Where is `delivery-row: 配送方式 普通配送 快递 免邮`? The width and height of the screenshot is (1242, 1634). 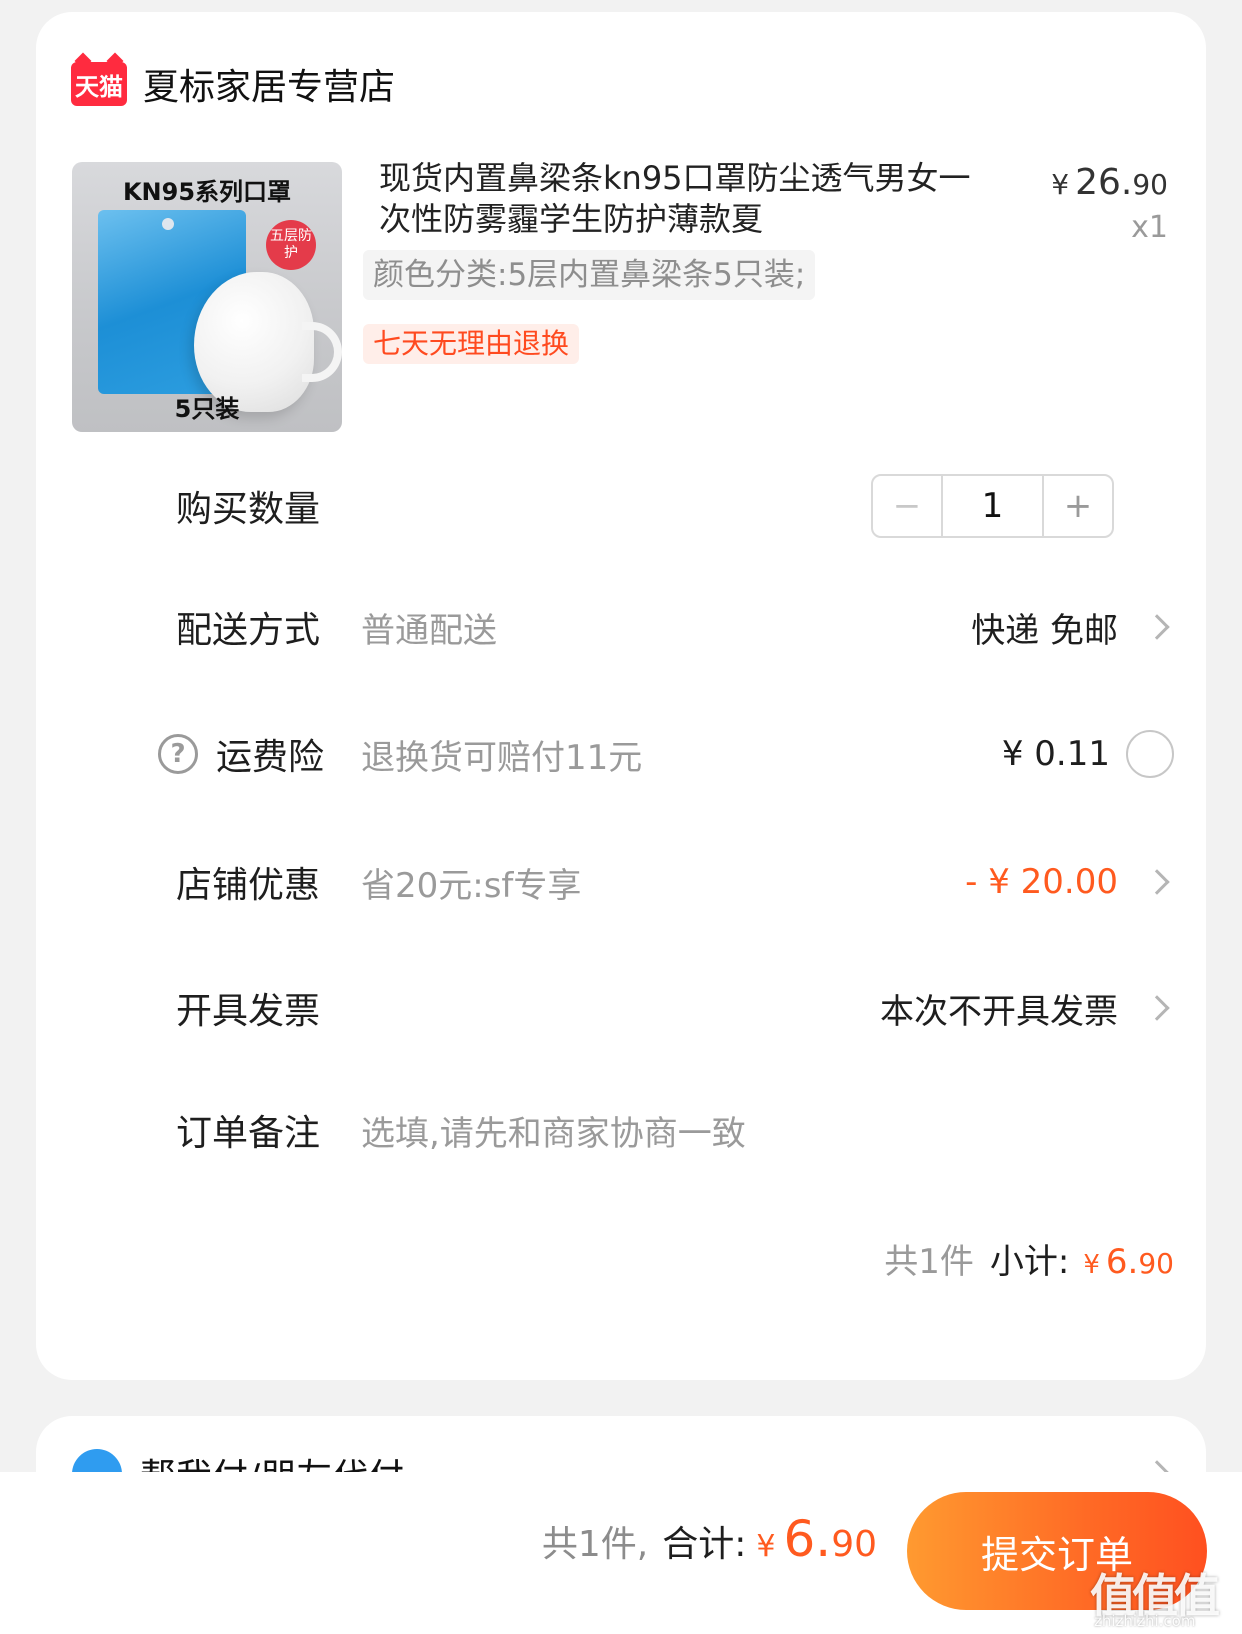 delivery-row: 配送方式 普通配送 快递 免邮 is located at coordinates (621, 627).